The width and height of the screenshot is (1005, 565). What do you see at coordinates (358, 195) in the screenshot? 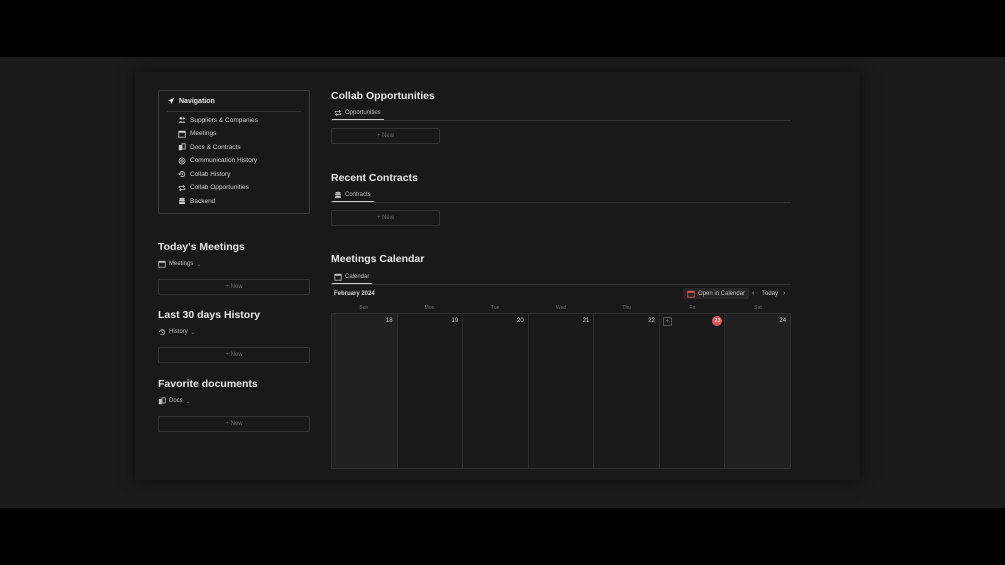
I see `tab-label: Contracts` at bounding box center [358, 195].